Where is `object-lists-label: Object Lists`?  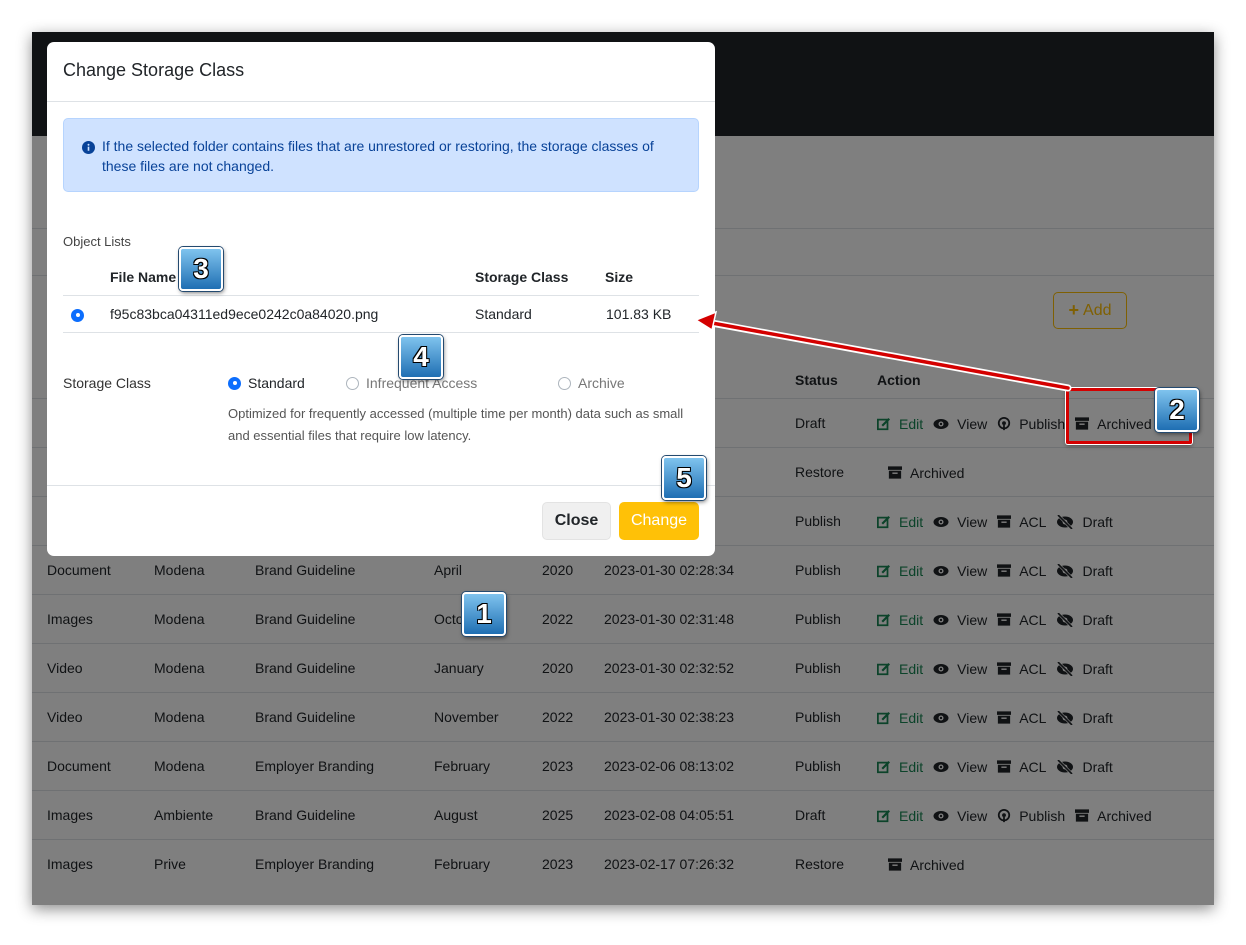
object-lists-label: Object Lists is located at coordinates (97, 241).